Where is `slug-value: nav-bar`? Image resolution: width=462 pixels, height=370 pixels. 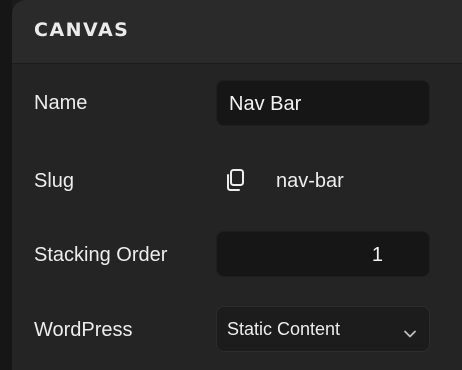 slug-value: nav-bar is located at coordinates (310, 181).